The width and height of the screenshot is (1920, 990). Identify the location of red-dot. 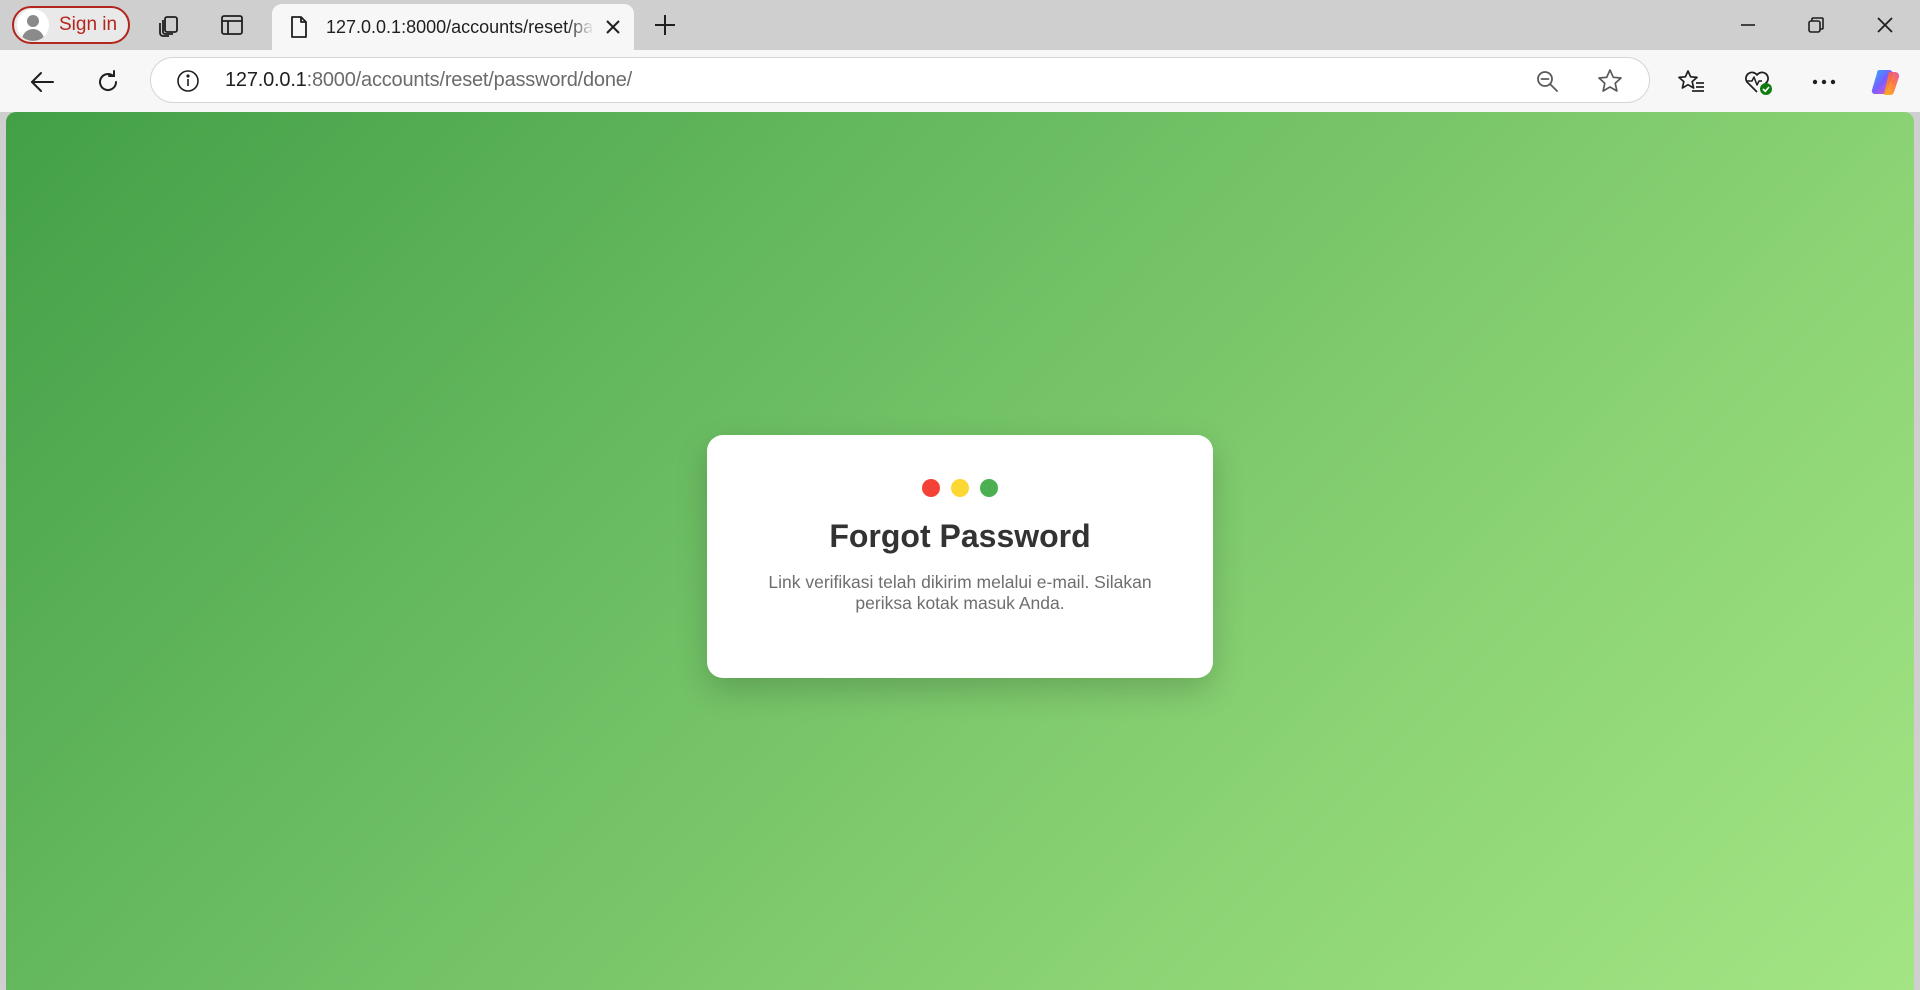
(931, 488).